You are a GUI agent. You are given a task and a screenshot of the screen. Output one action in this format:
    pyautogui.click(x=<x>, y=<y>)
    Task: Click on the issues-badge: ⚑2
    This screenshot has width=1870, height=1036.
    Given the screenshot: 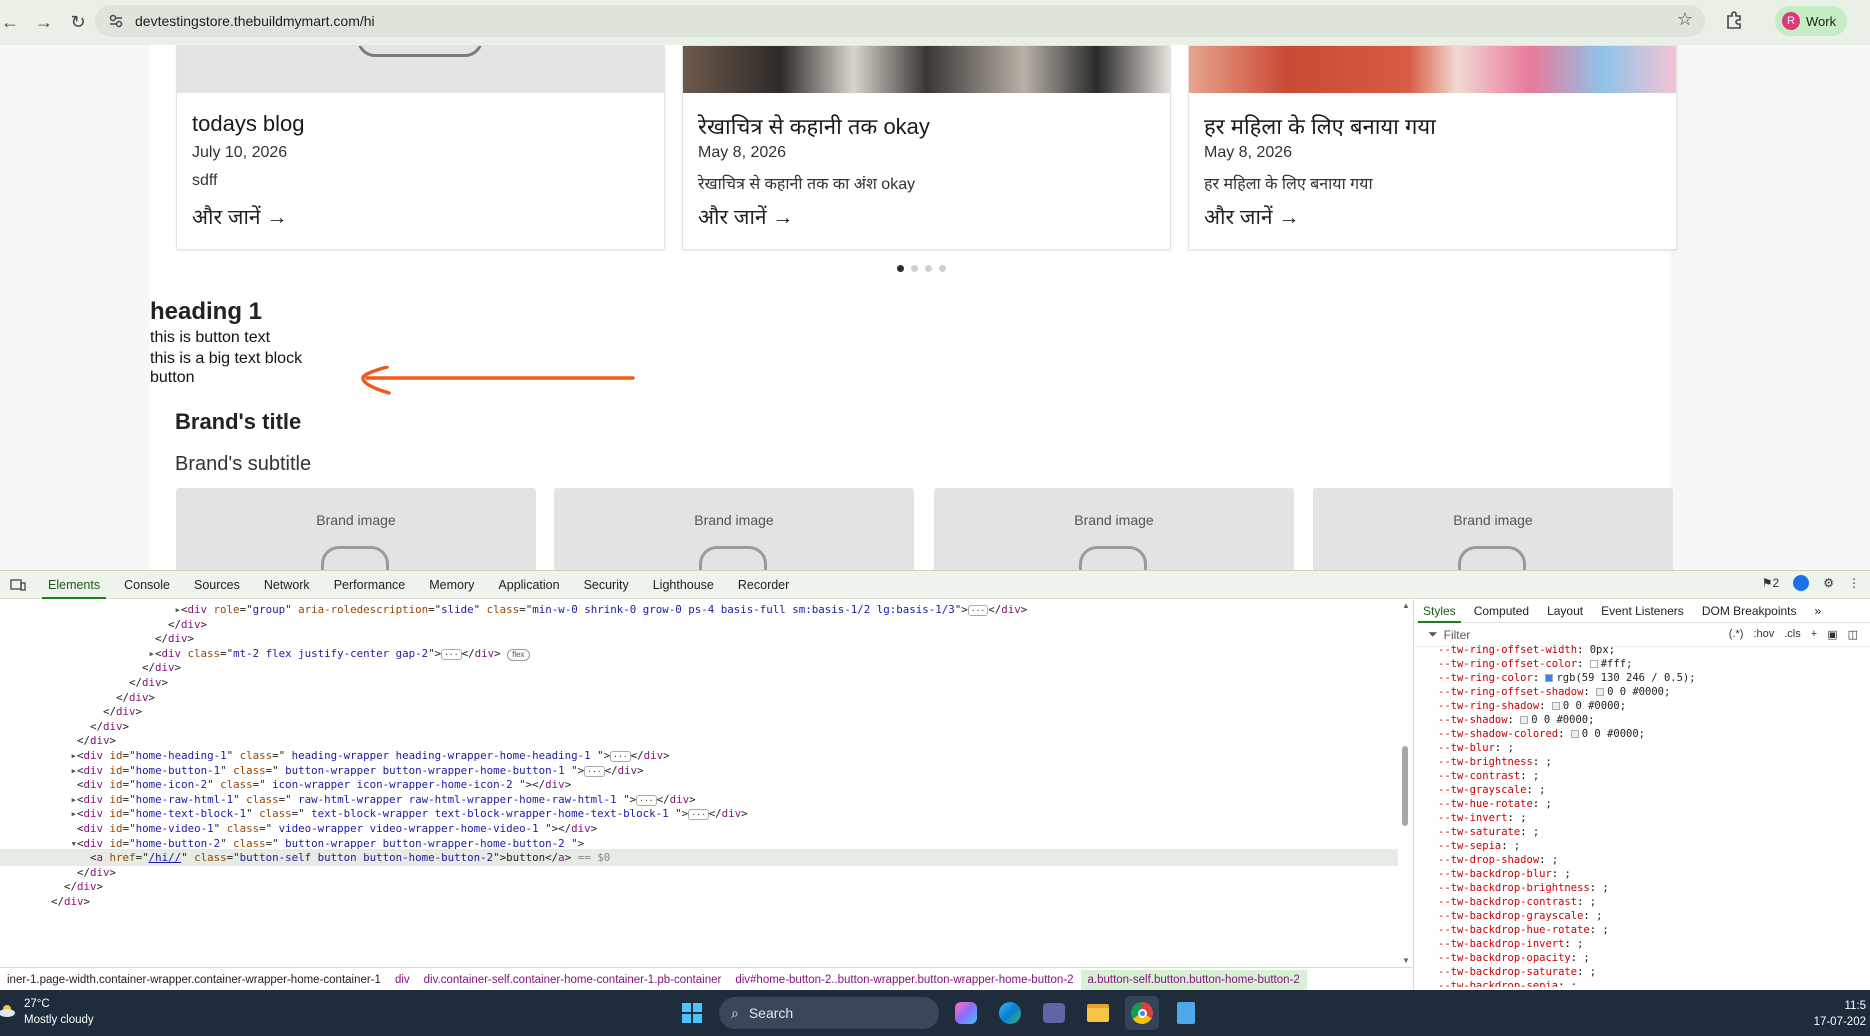 What is the action you would take?
    pyautogui.click(x=1770, y=583)
    